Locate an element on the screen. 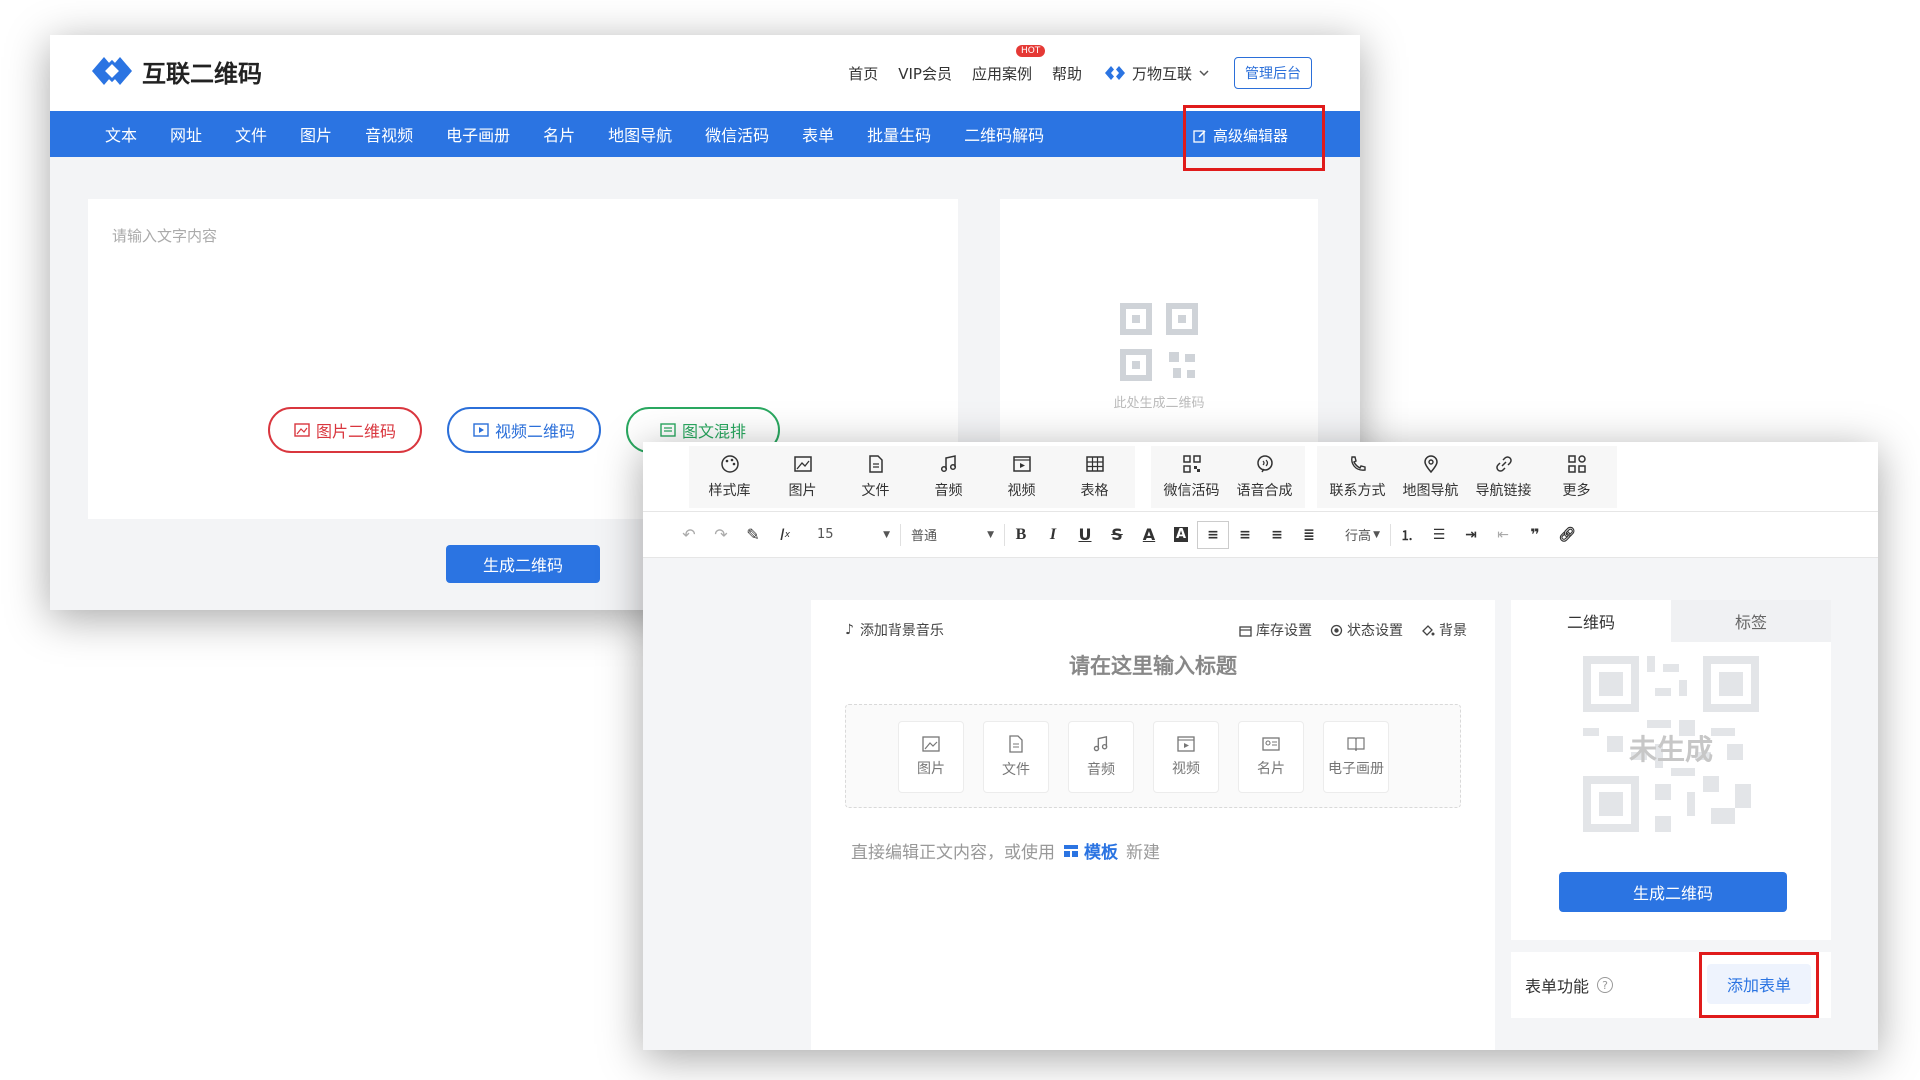 The image size is (1920, 1080). quote-icon: ❞ is located at coordinates (1535, 535).